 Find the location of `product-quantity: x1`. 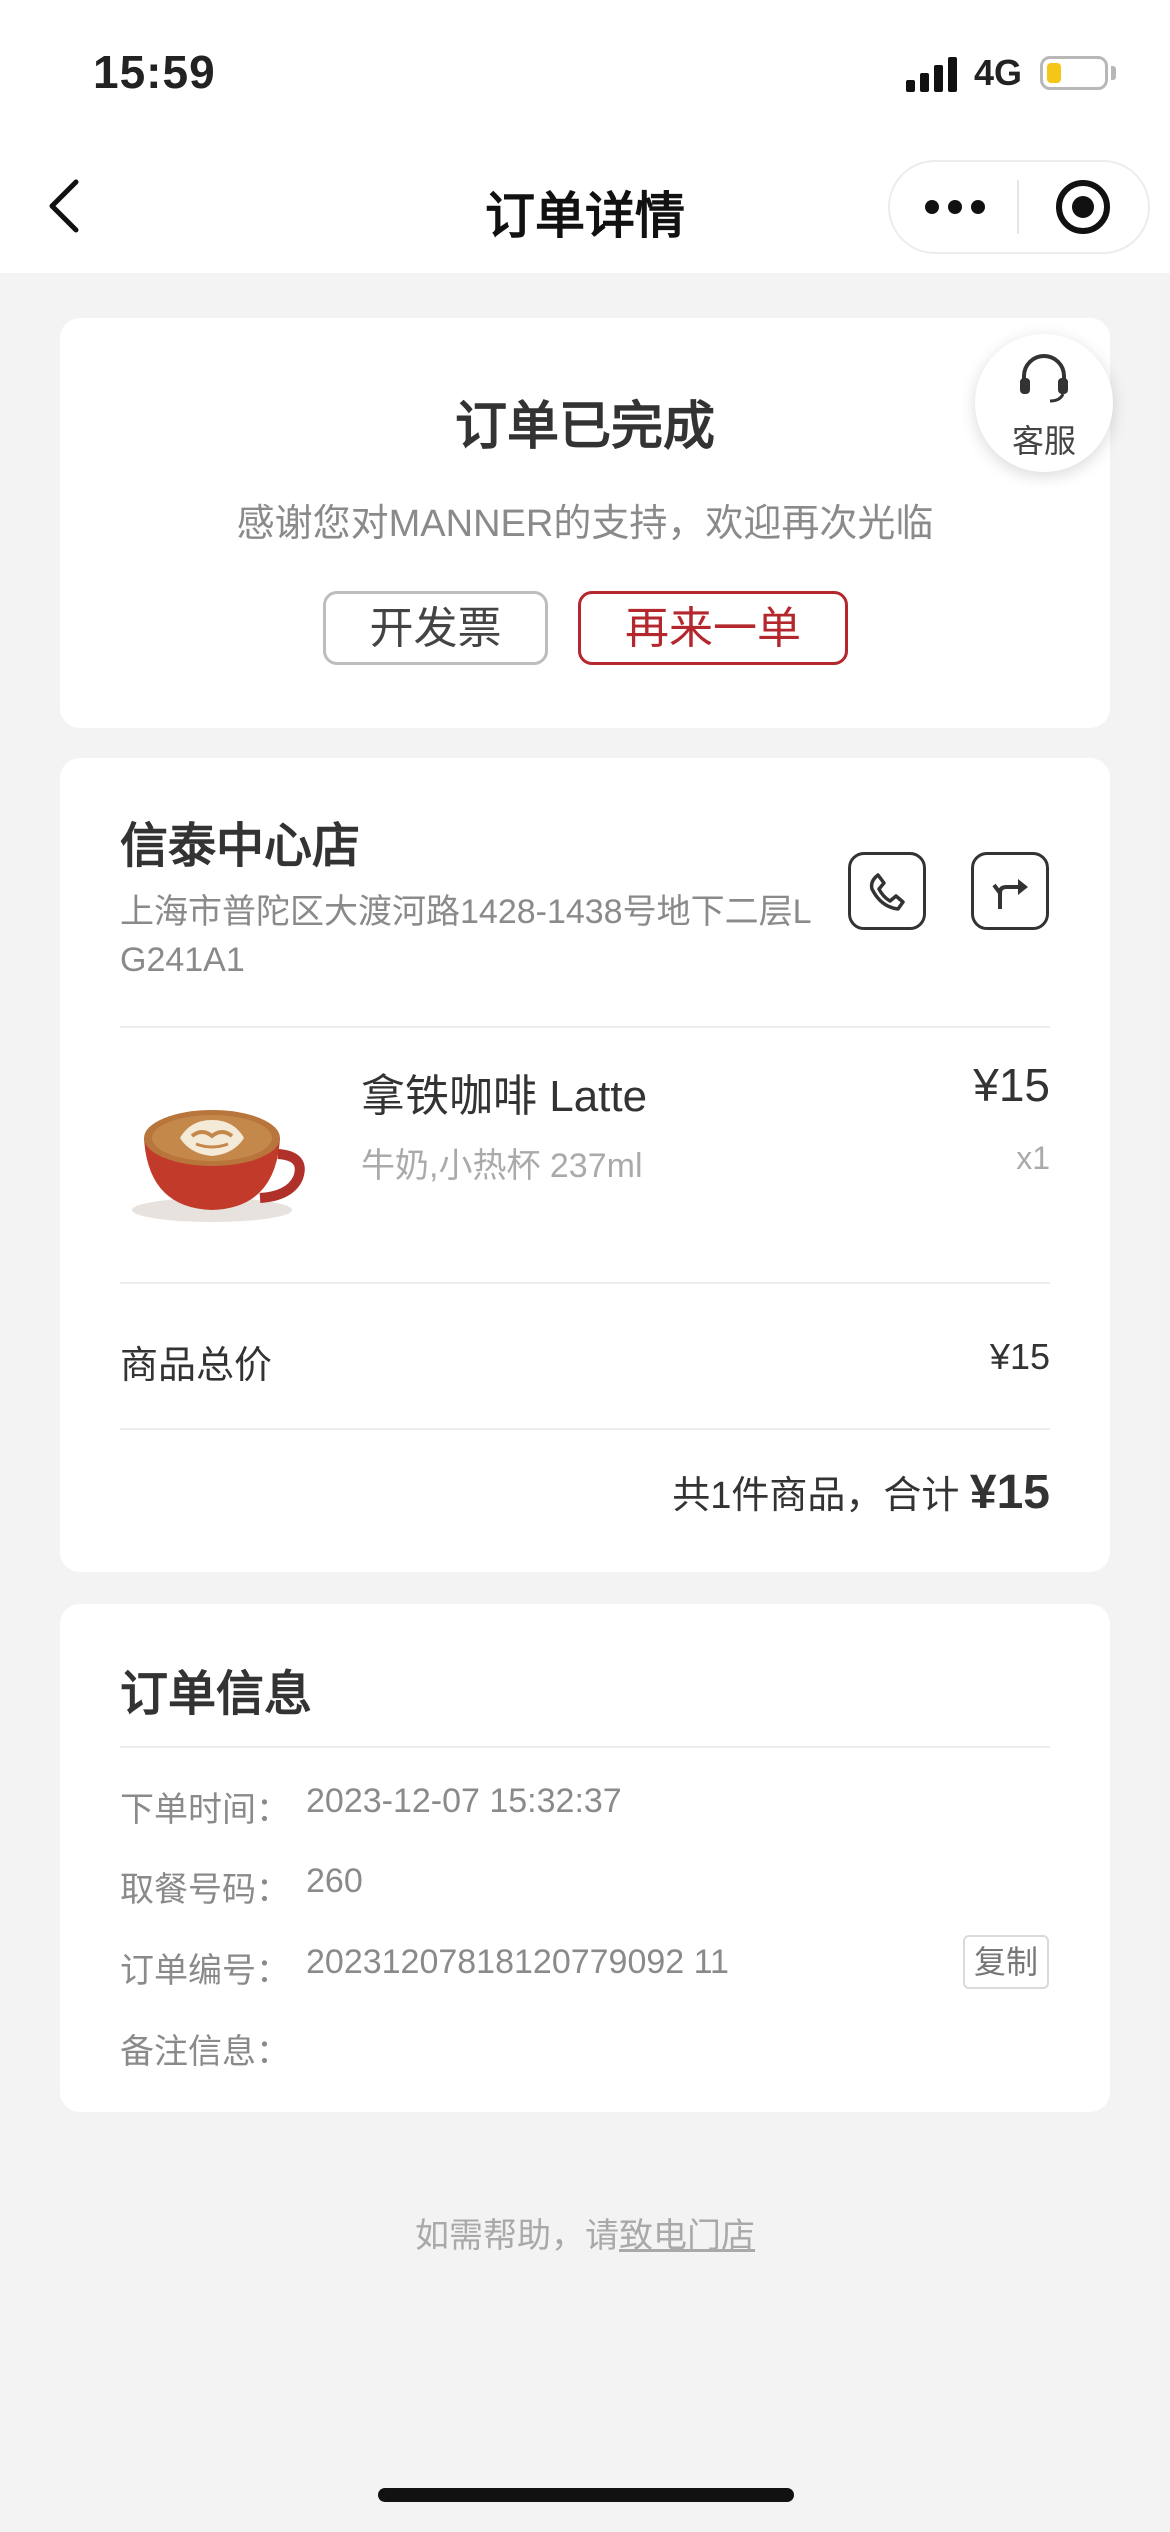

product-quantity: x1 is located at coordinates (1033, 1158).